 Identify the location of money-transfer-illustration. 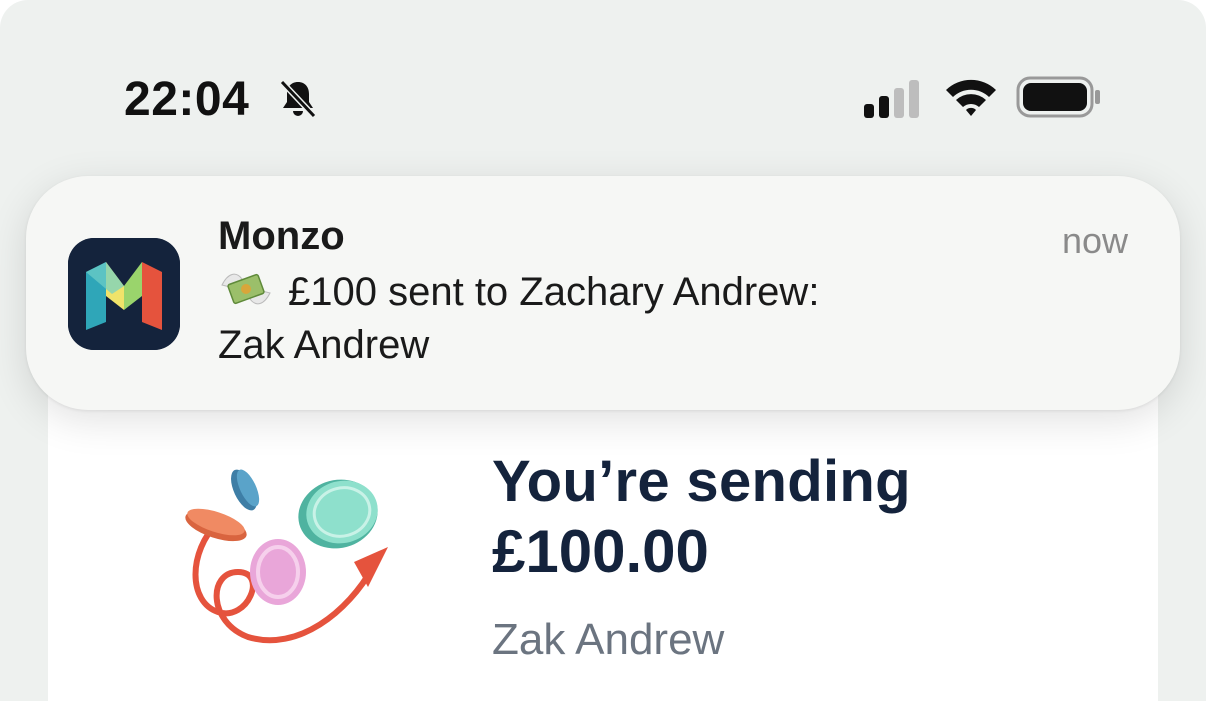
(286, 556).